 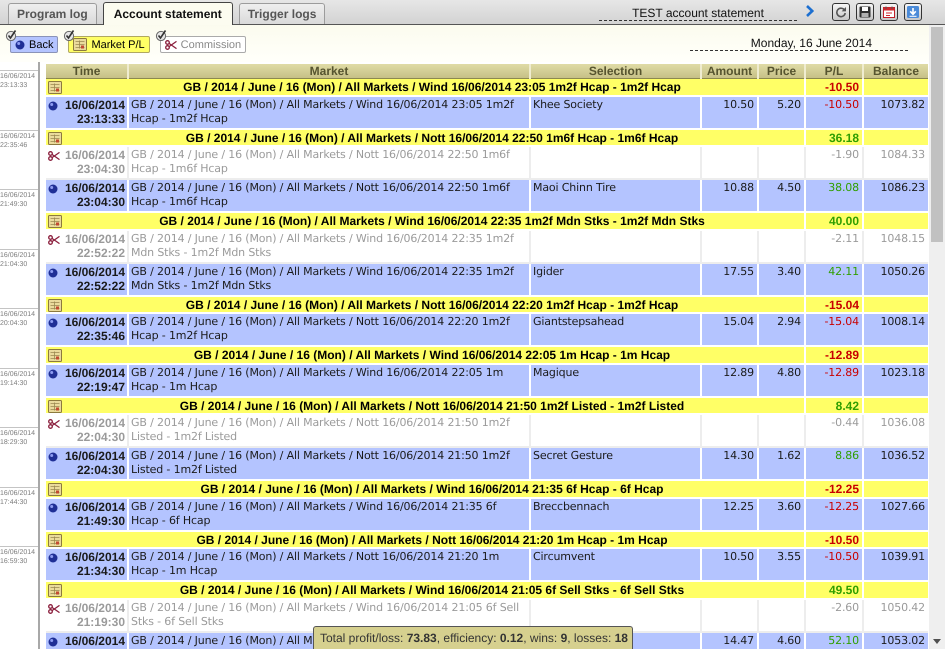 What do you see at coordinates (100, 521) in the screenshot?
I see `entry-time: 21:49:30` at bounding box center [100, 521].